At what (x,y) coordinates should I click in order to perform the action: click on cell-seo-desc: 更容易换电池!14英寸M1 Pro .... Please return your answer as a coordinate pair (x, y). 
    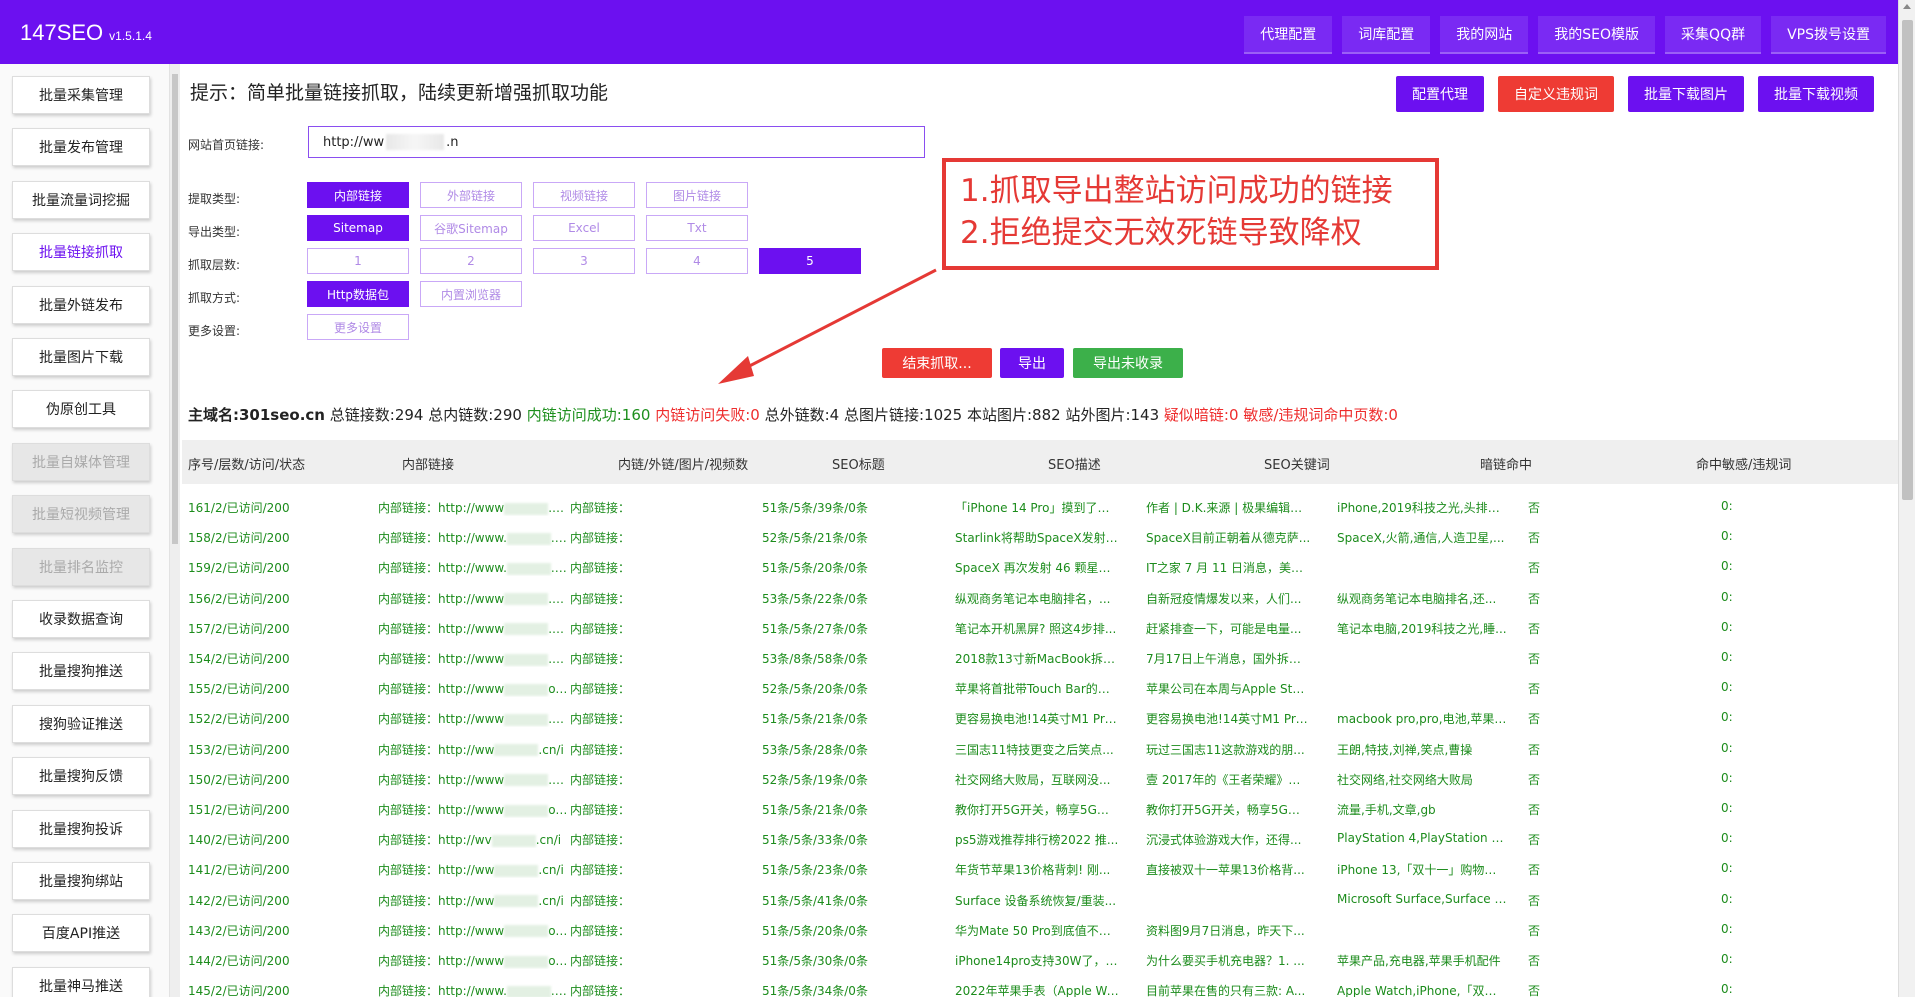
    Looking at the image, I should click on (1228, 719).